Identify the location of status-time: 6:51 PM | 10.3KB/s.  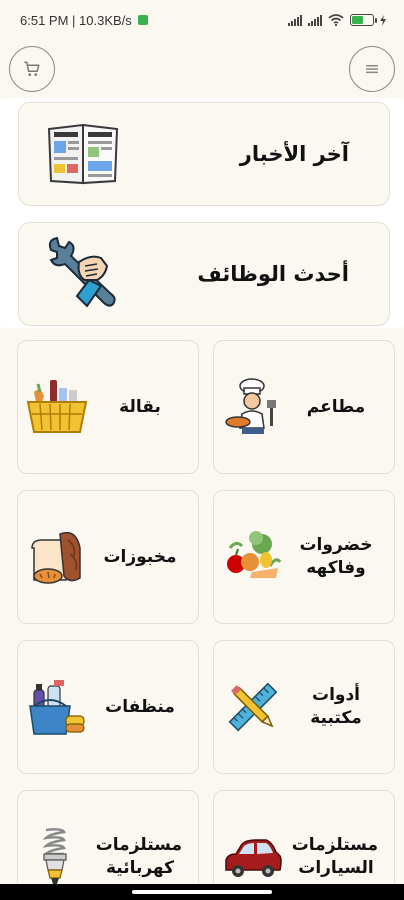
(76, 20).